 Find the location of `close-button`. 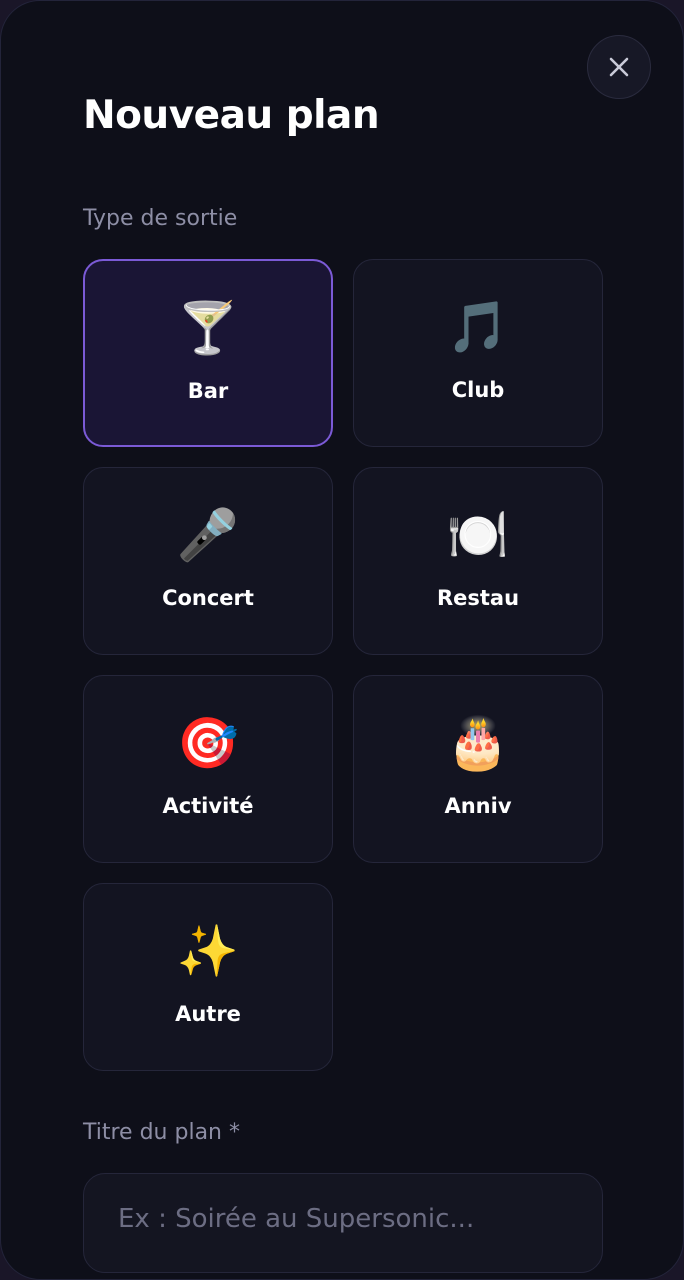

close-button is located at coordinates (619, 67).